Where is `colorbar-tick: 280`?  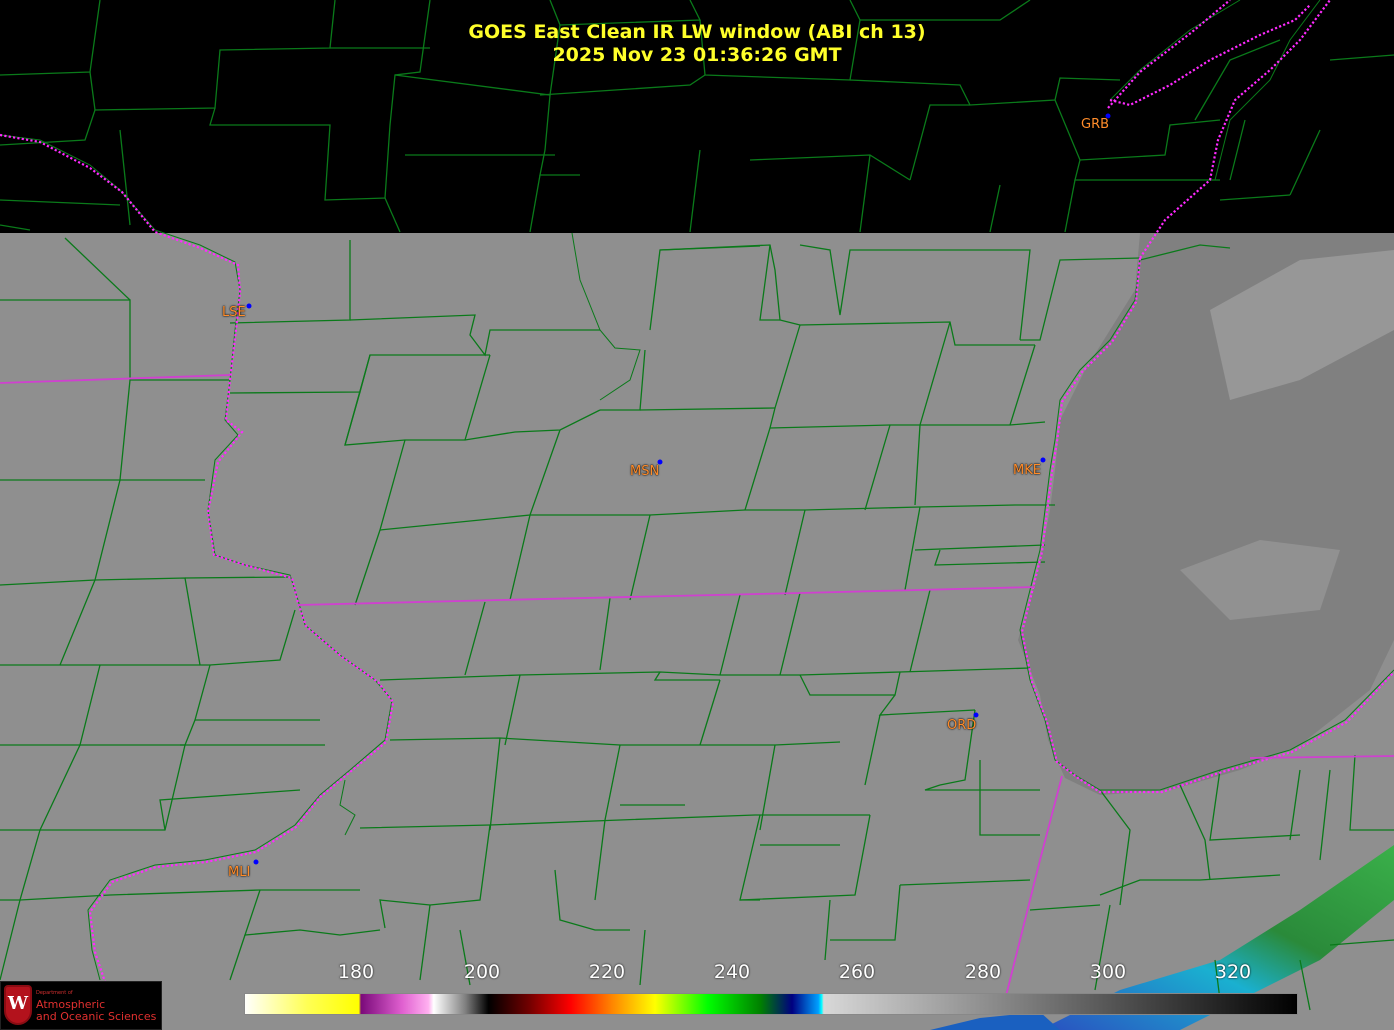 colorbar-tick: 280 is located at coordinates (983, 972).